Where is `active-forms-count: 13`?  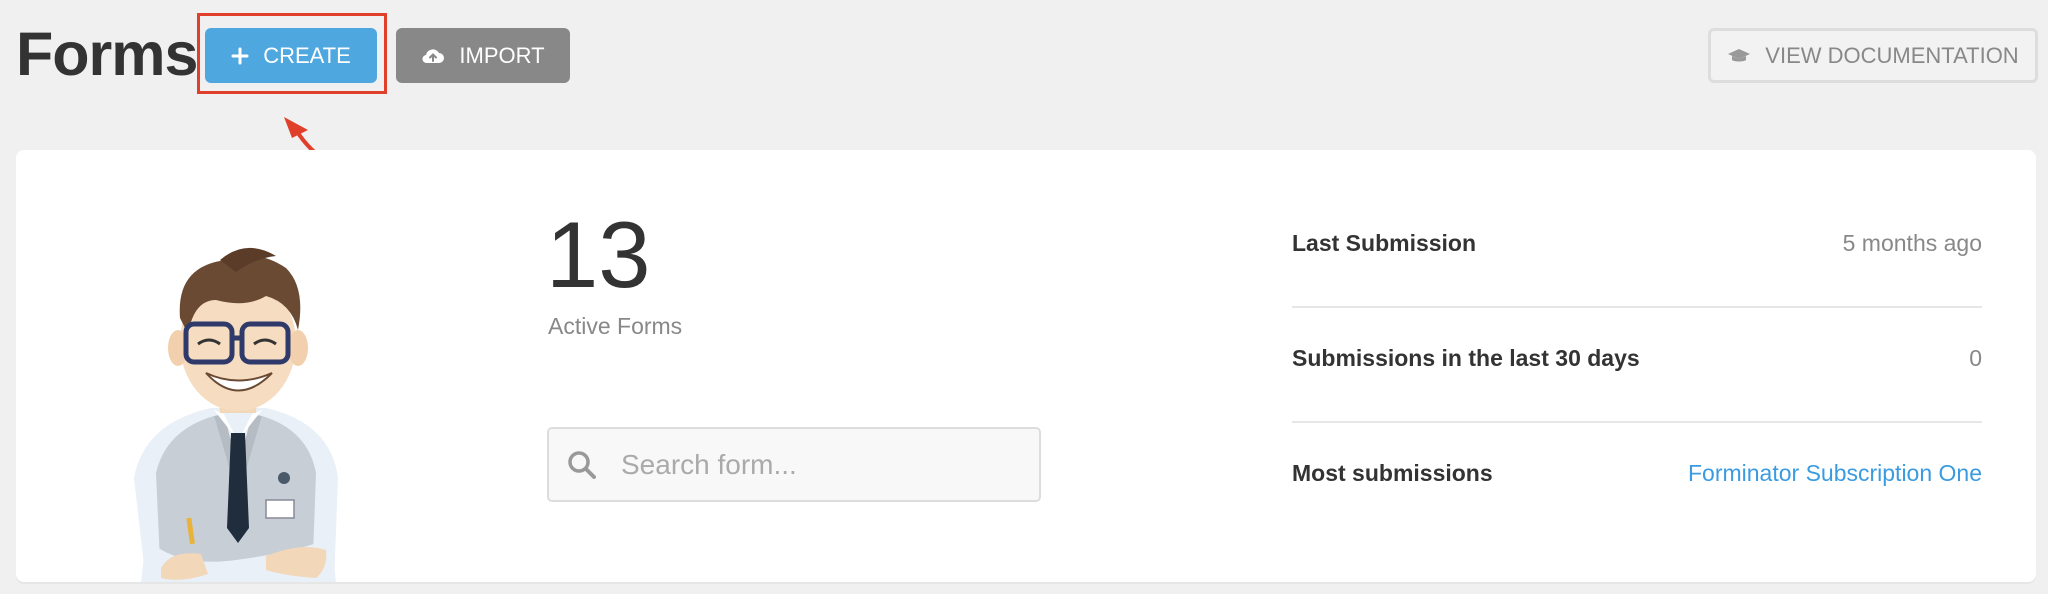 active-forms-count: 13 is located at coordinates (598, 254).